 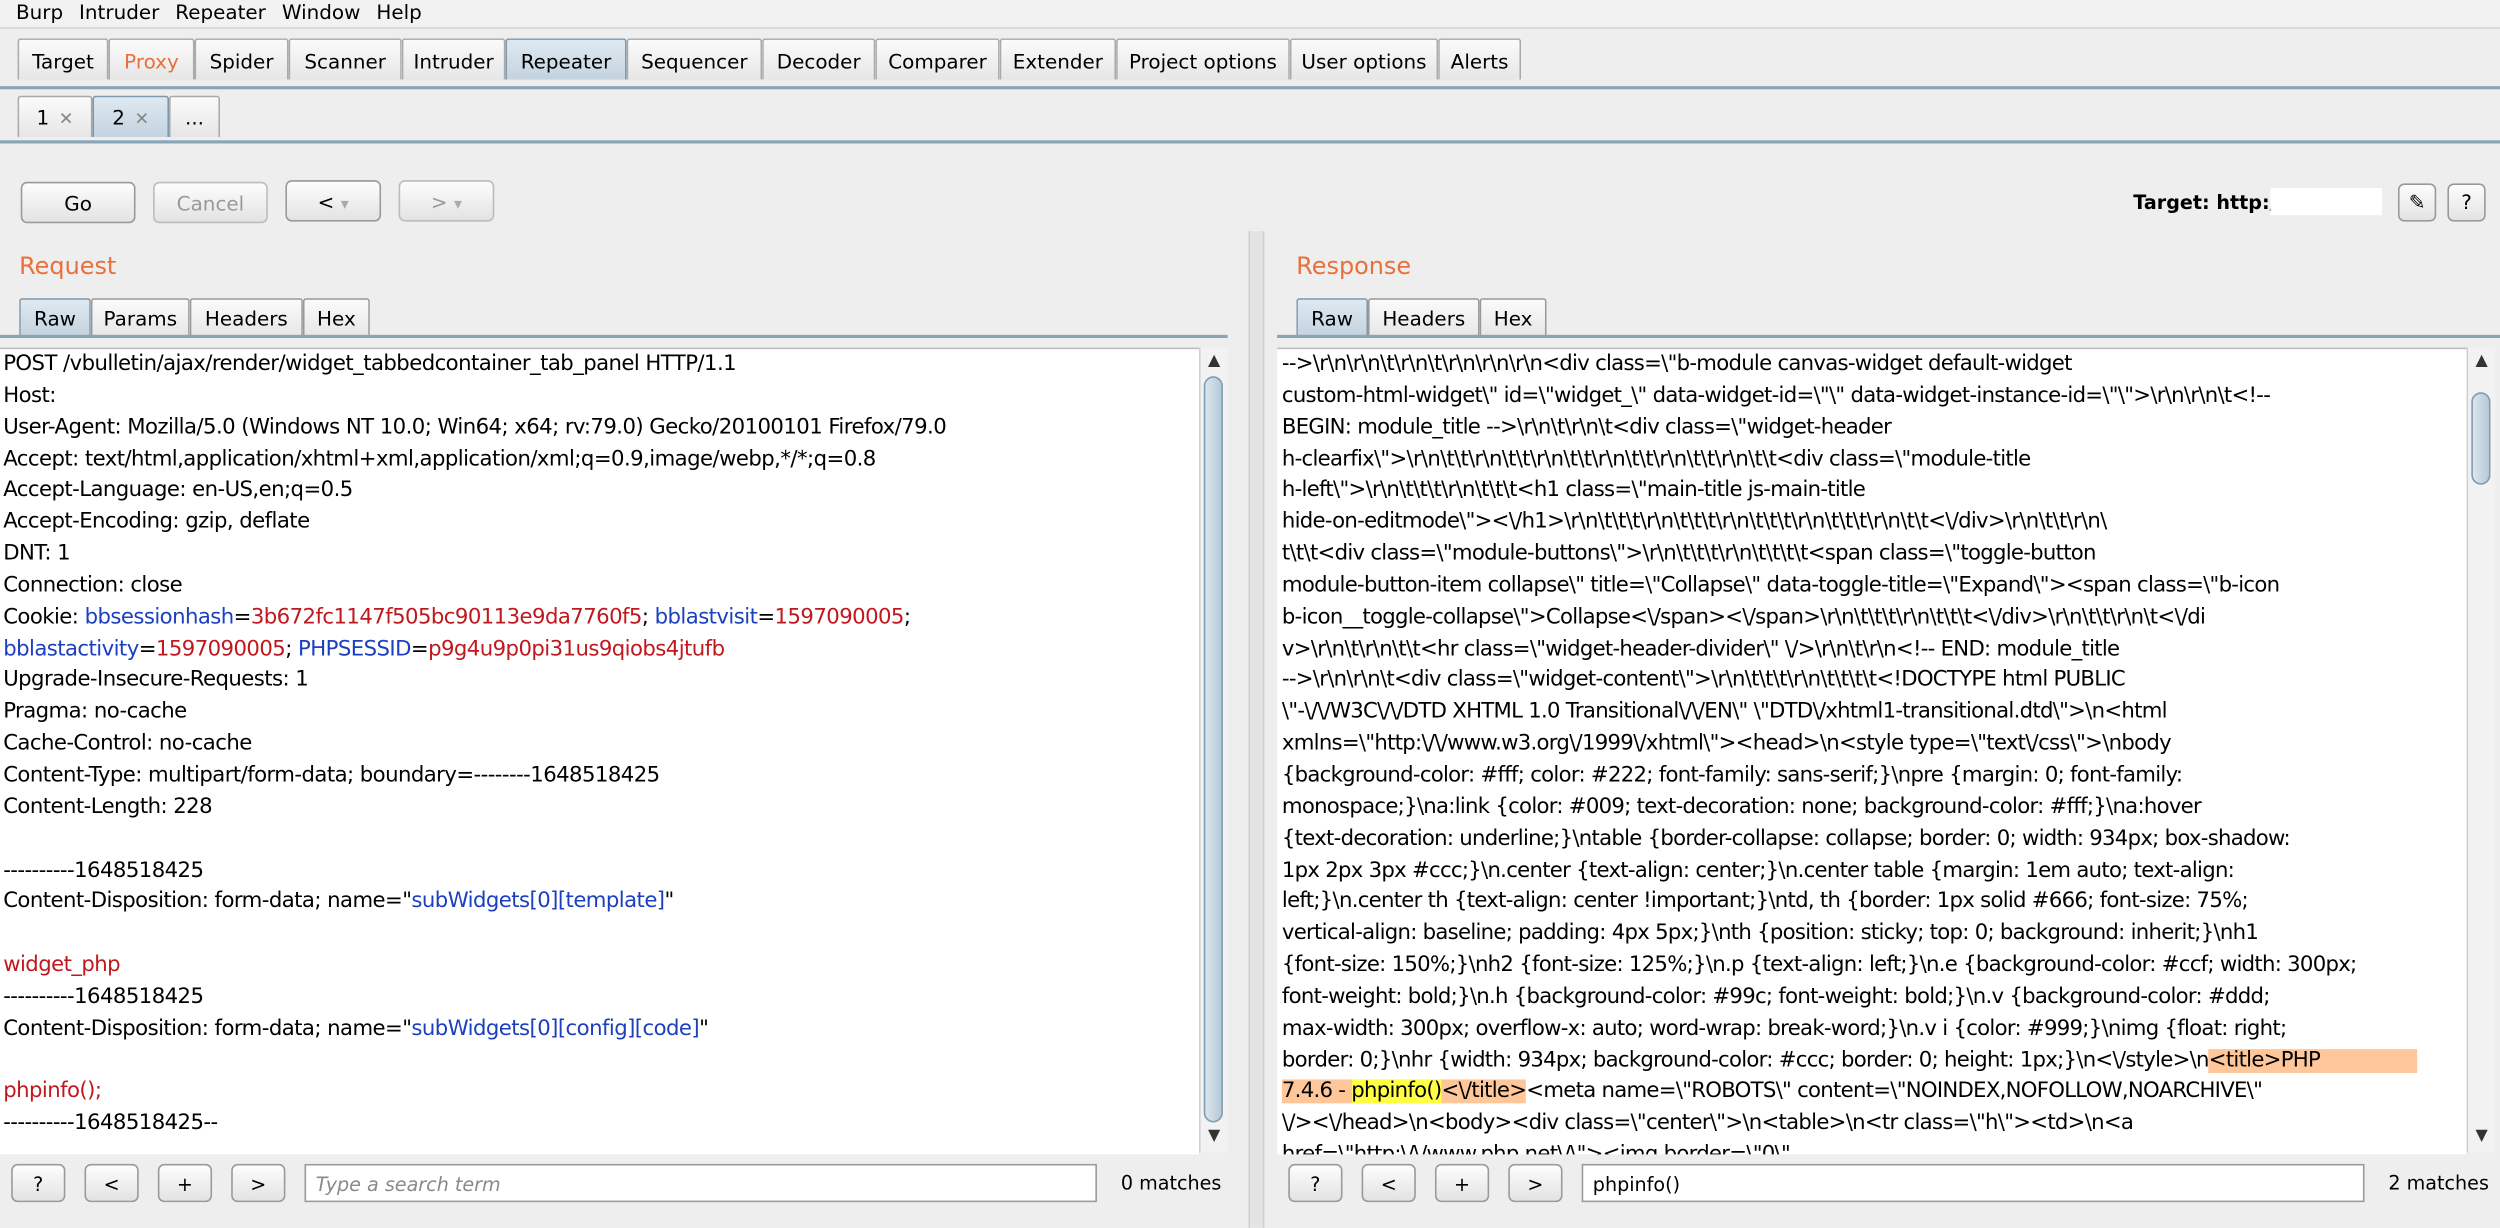 What do you see at coordinates (212, 13) in the screenshot?
I see `menu-repeater: Repeater` at bounding box center [212, 13].